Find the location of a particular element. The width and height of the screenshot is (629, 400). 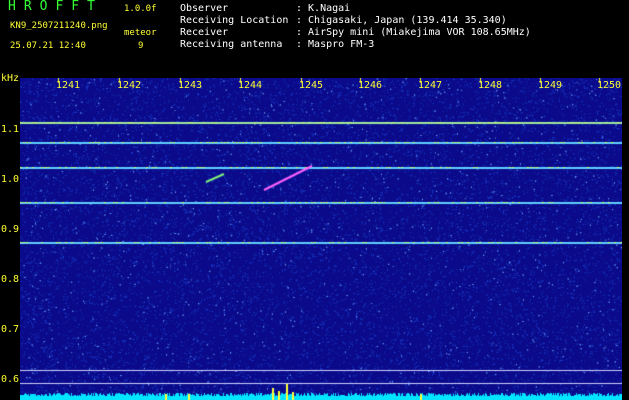

y-tick-label: 1.0 is located at coordinates (10, 179).